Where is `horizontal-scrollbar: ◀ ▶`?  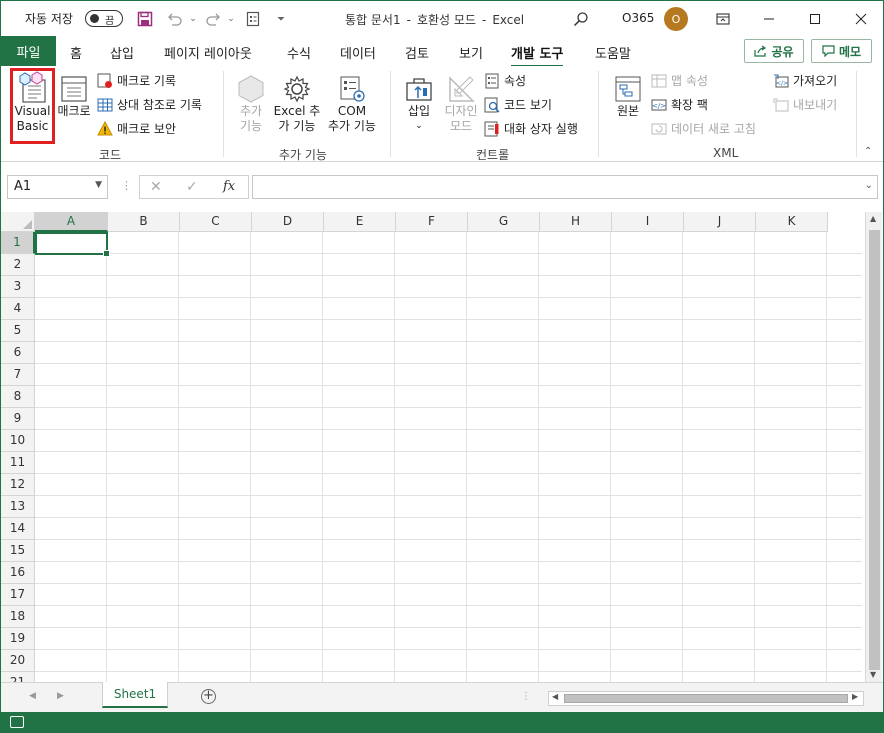
horizontal-scrollbar: ◀ ▶ is located at coordinates (706, 698).